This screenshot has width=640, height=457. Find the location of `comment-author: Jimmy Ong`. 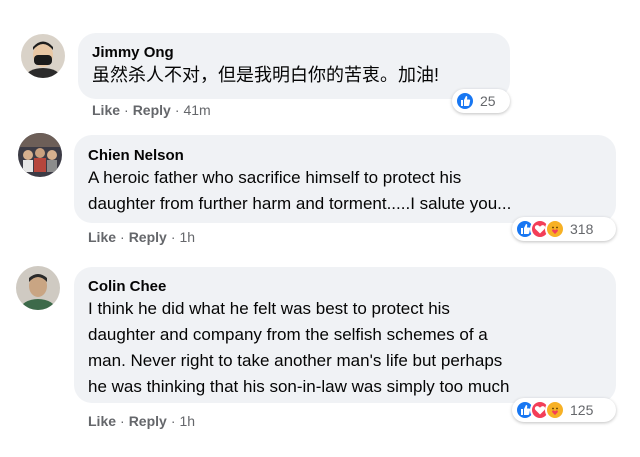

comment-author: Jimmy Ong is located at coordinates (133, 52).